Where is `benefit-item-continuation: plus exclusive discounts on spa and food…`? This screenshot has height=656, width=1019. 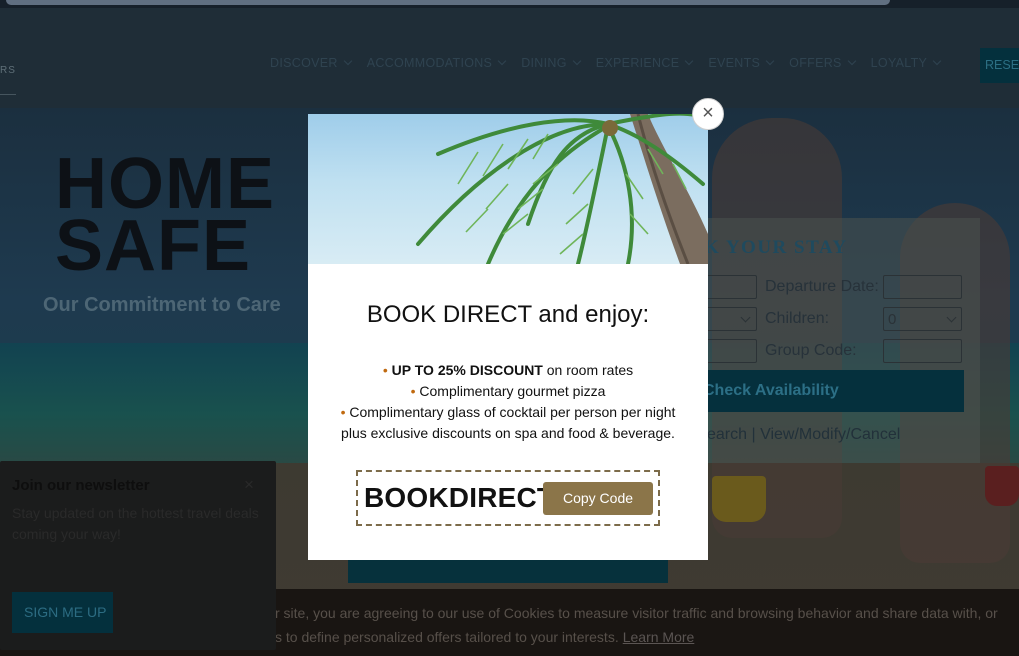
benefit-item-continuation: plus exclusive discounts on spa and food… is located at coordinates (508, 433).